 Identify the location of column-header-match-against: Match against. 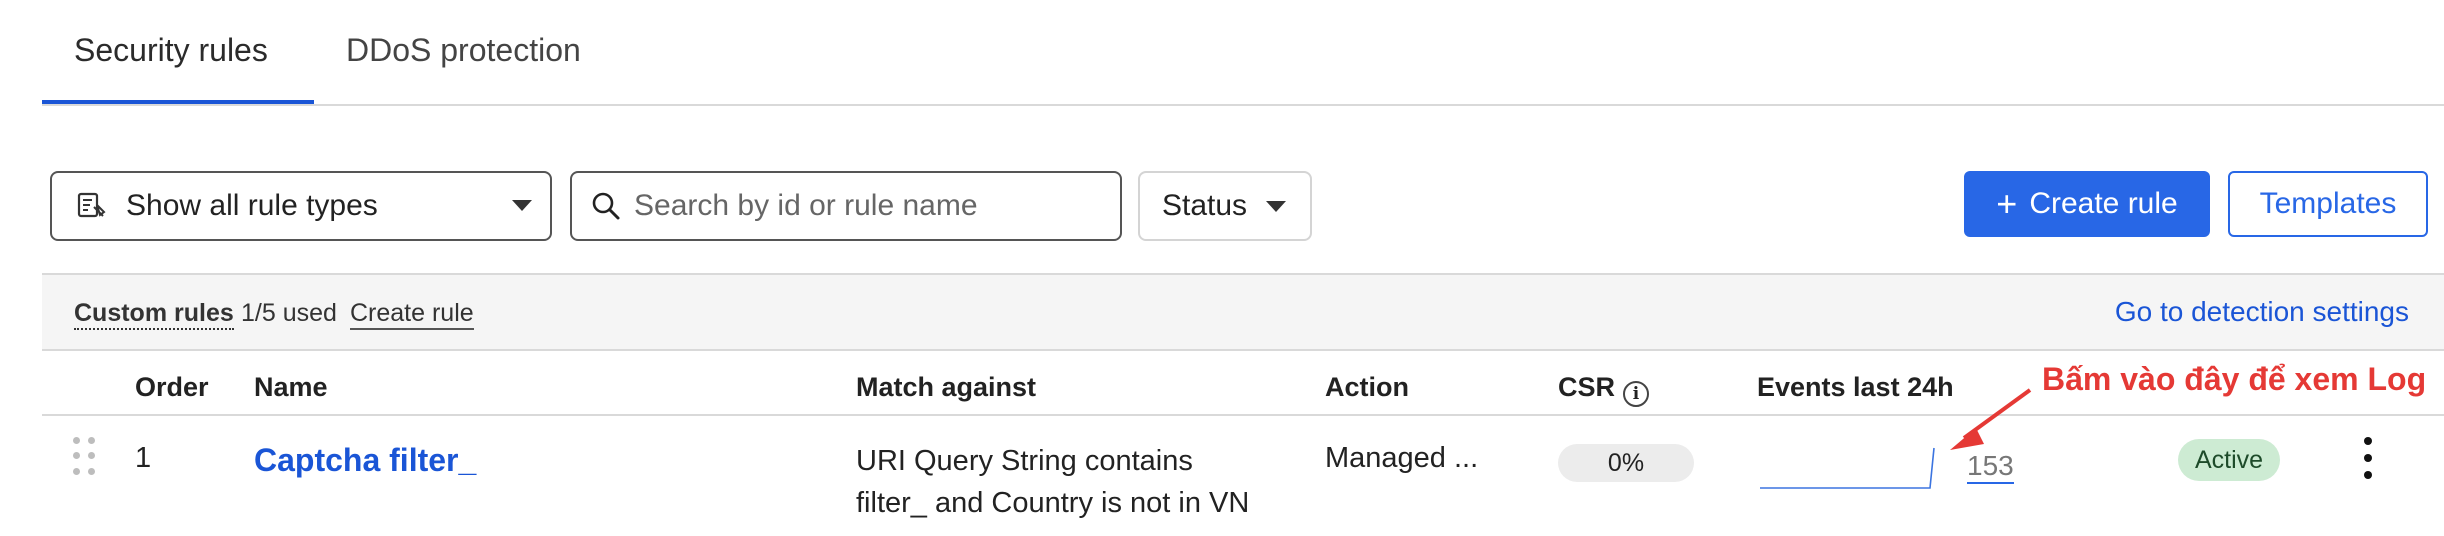
(946, 387).